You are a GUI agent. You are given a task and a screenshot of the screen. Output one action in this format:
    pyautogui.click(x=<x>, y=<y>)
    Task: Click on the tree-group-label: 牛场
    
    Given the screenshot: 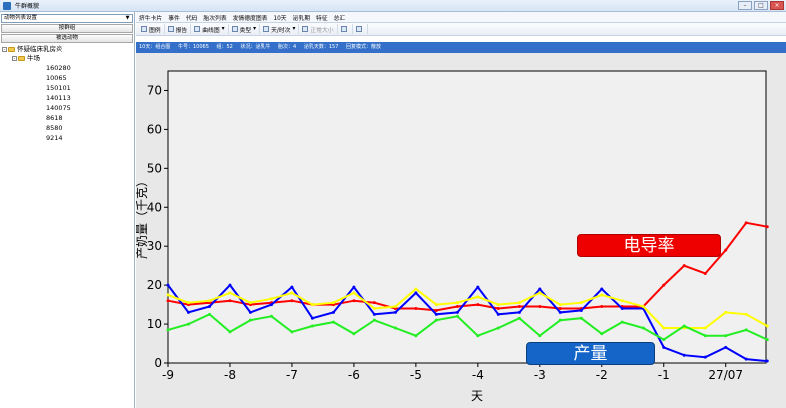 What is the action you would take?
    pyautogui.click(x=33, y=58)
    